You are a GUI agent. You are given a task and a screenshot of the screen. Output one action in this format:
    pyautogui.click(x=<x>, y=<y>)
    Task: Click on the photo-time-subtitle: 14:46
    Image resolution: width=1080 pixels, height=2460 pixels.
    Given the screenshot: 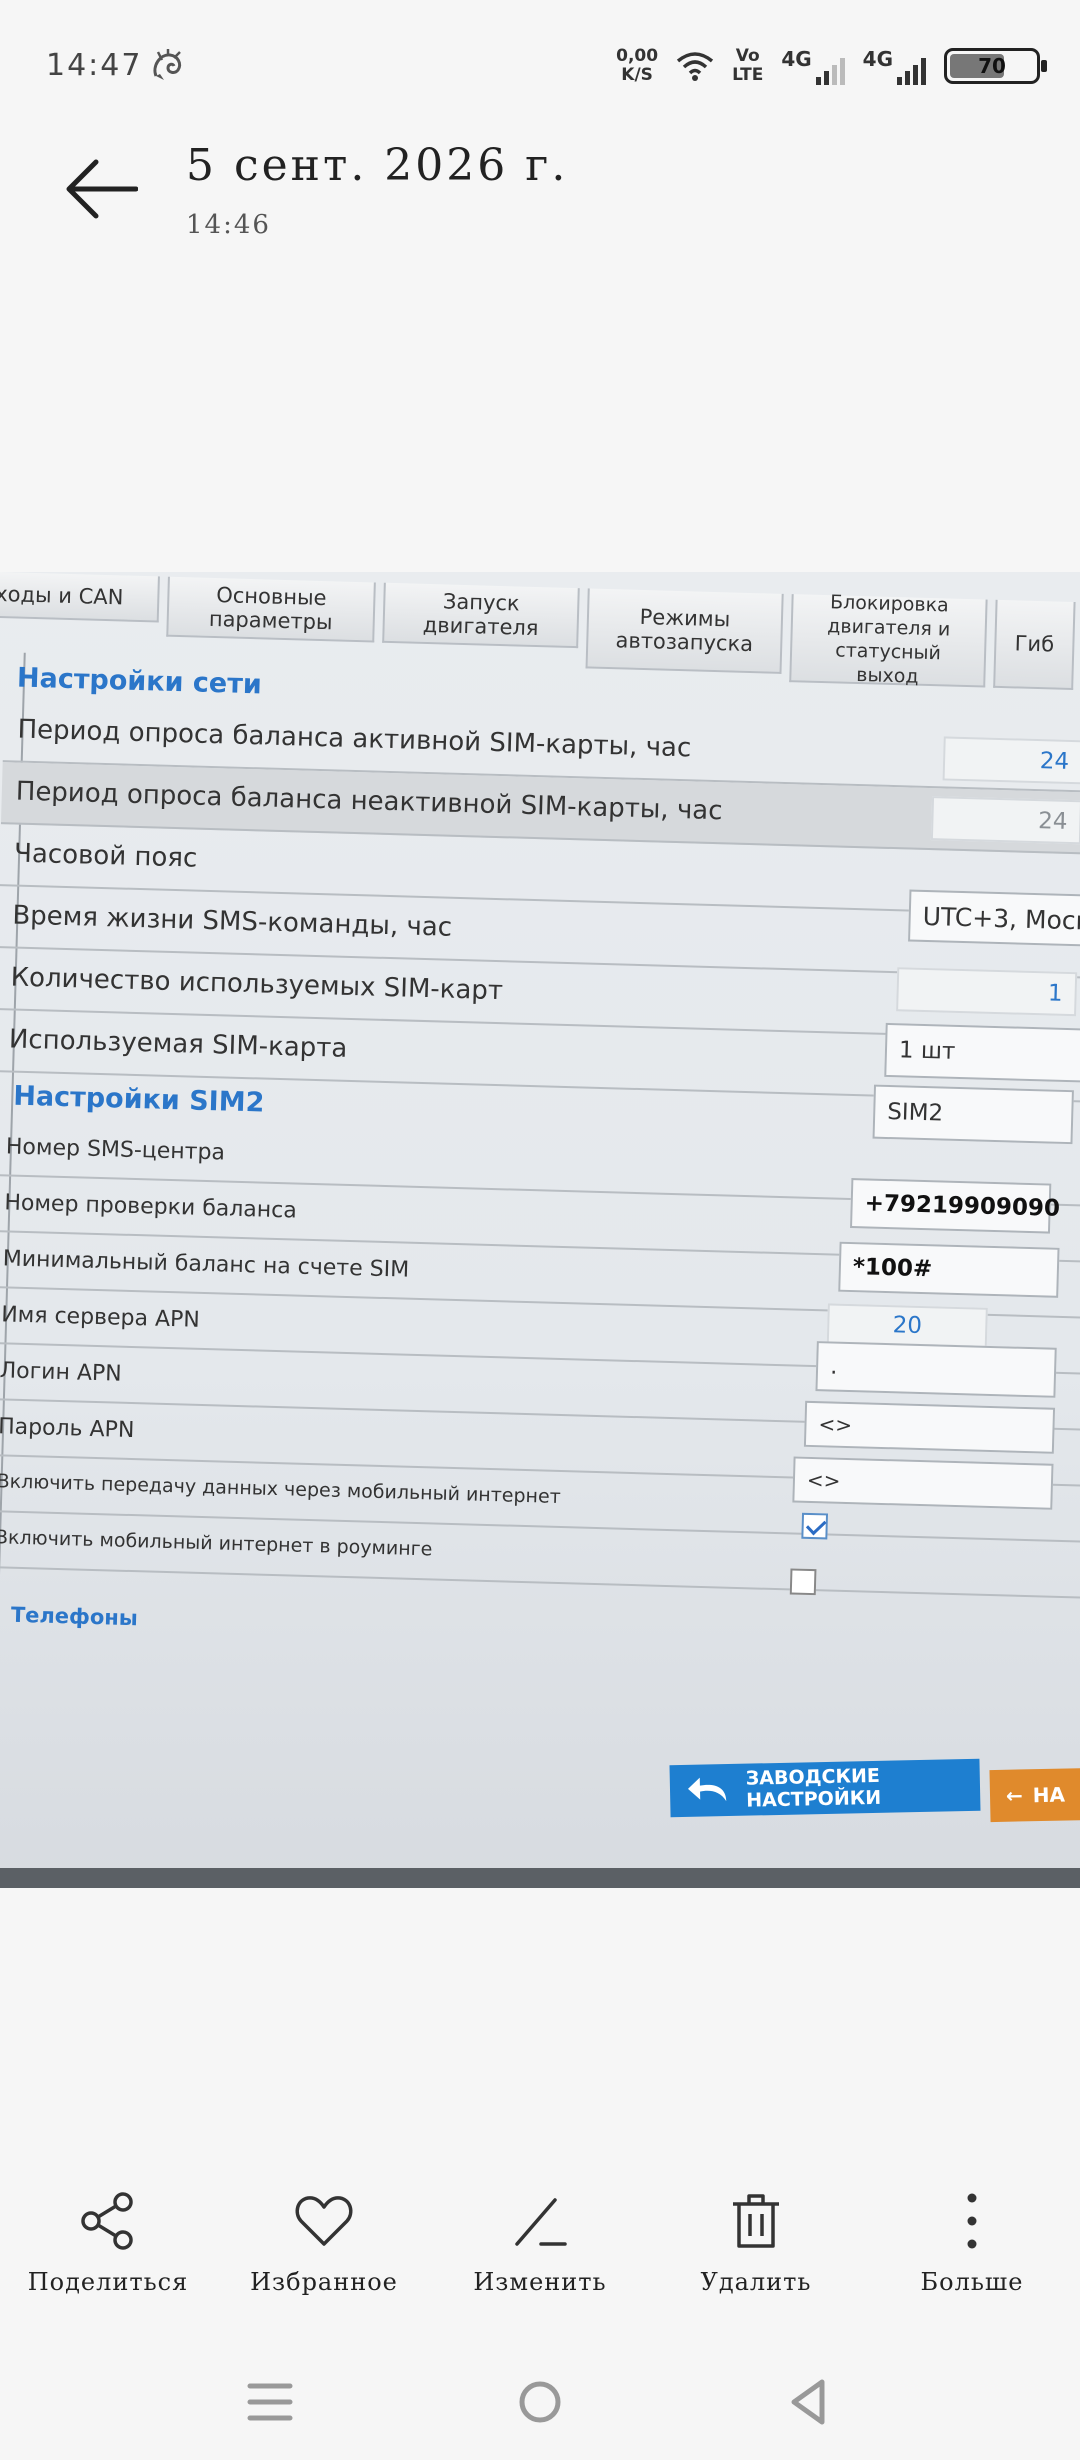 What is the action you would take?
    pyautogui.click(x=228, y=225)
    